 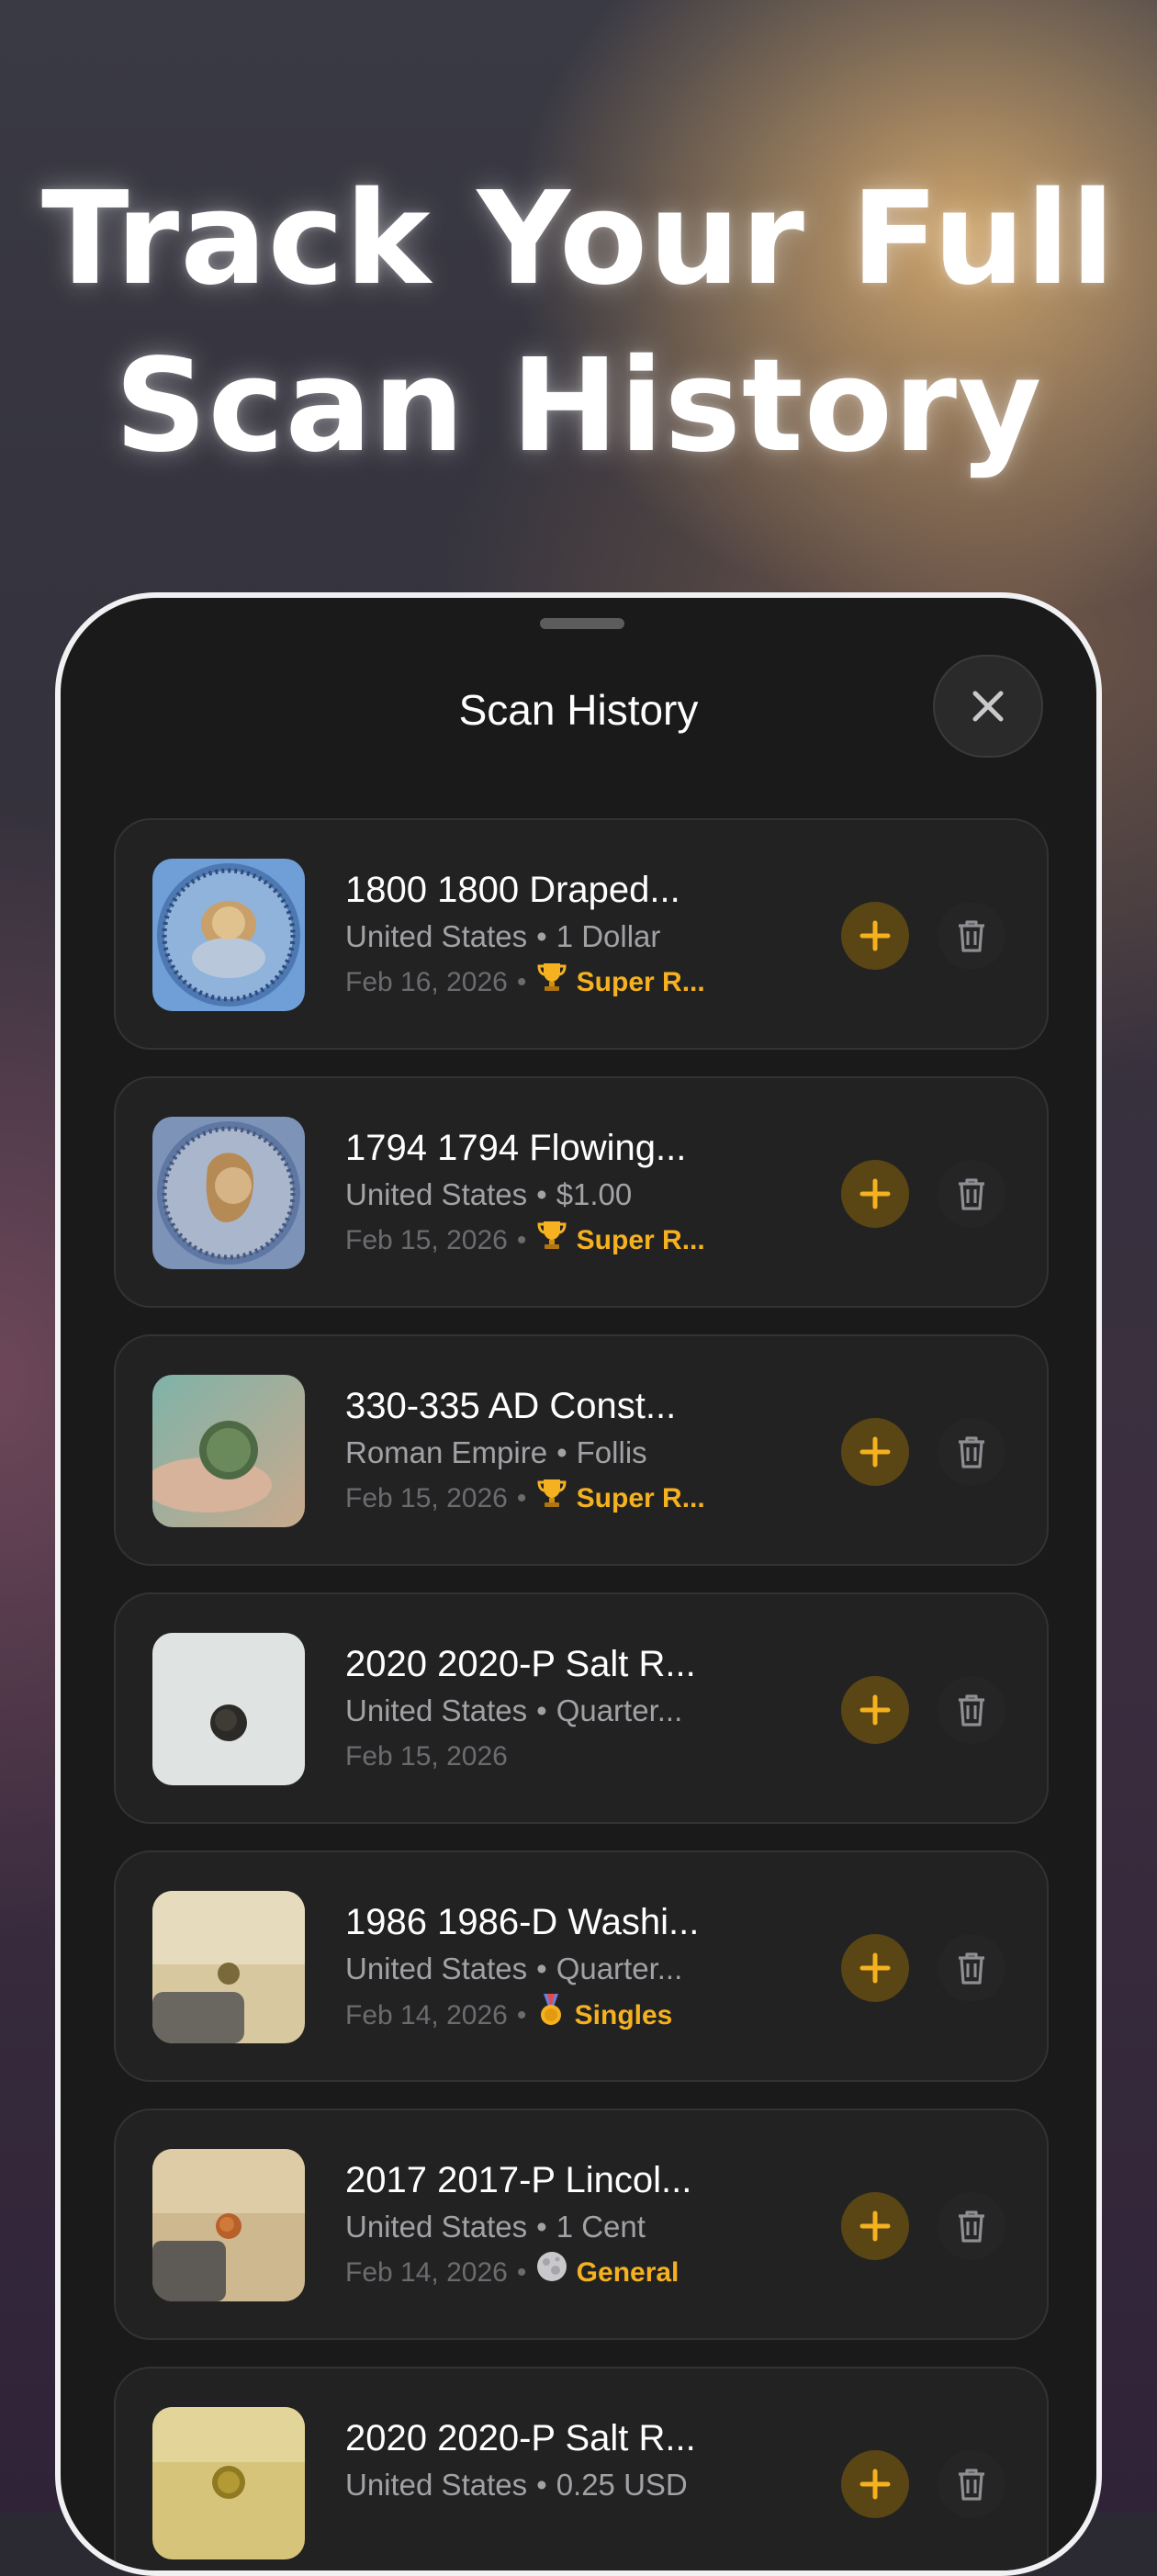 I want to click on item-denomination: 0.25 USD, so click(x=622, y=2485).